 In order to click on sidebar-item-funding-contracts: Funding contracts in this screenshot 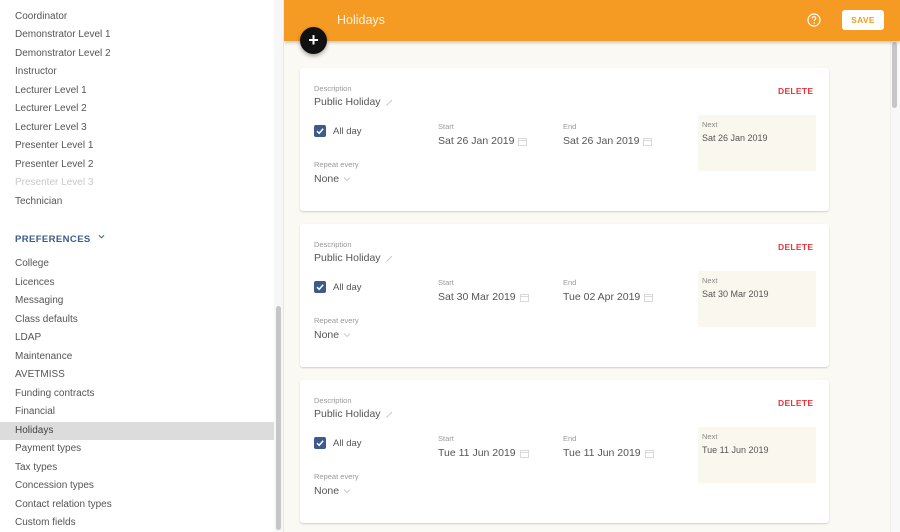, I will do `click(137, 394)`.